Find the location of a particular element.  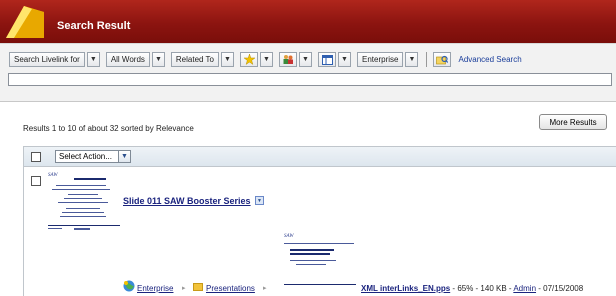

enterprise-globe-icon is located at coordinates (129, 286).